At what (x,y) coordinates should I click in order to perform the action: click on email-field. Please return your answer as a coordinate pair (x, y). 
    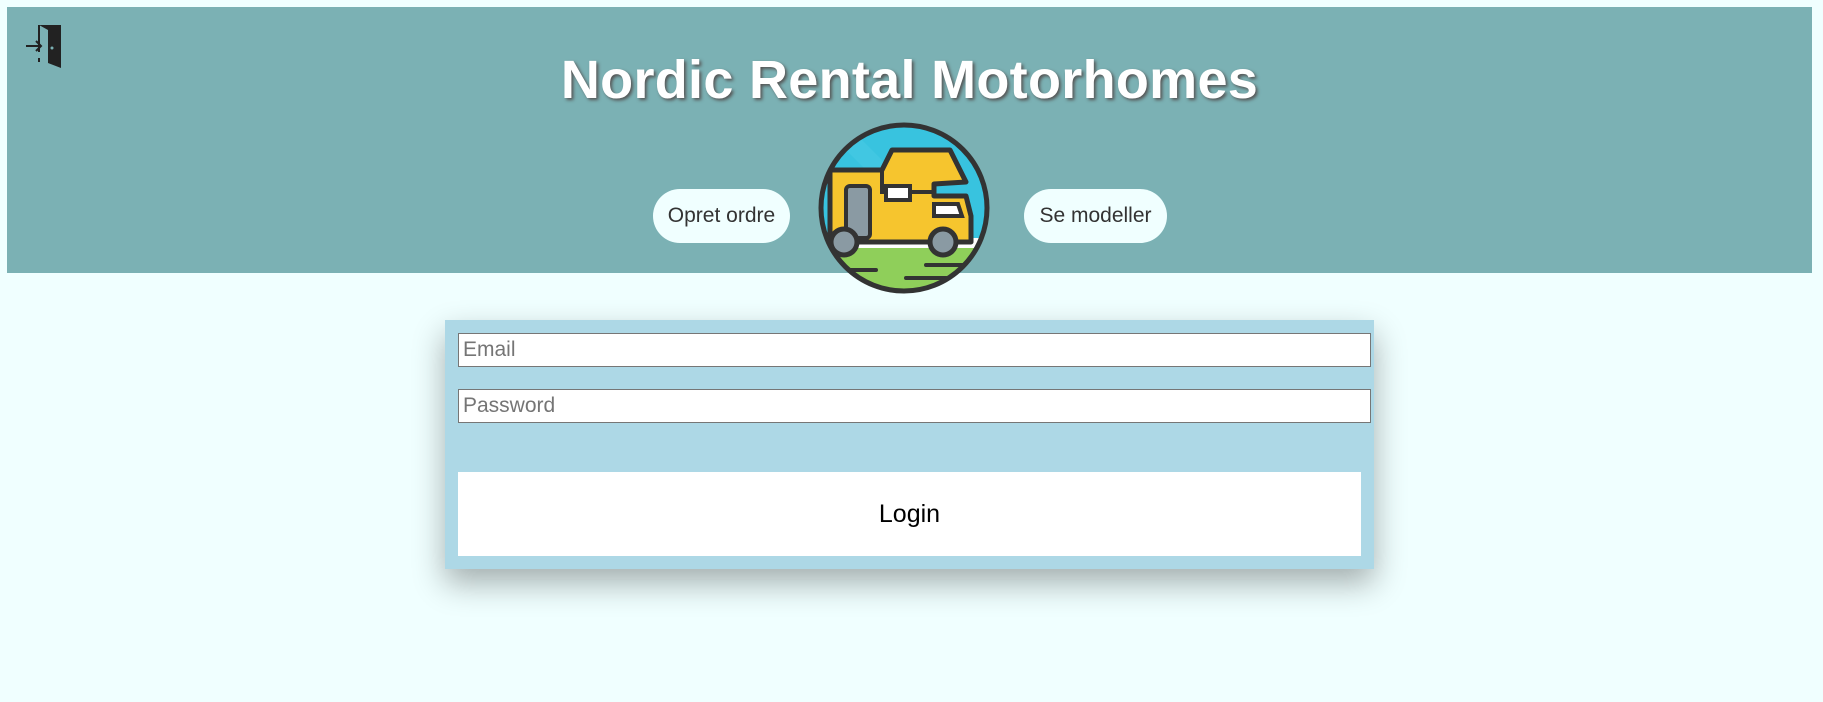
    Looking at the image, I should click on (914, 350).